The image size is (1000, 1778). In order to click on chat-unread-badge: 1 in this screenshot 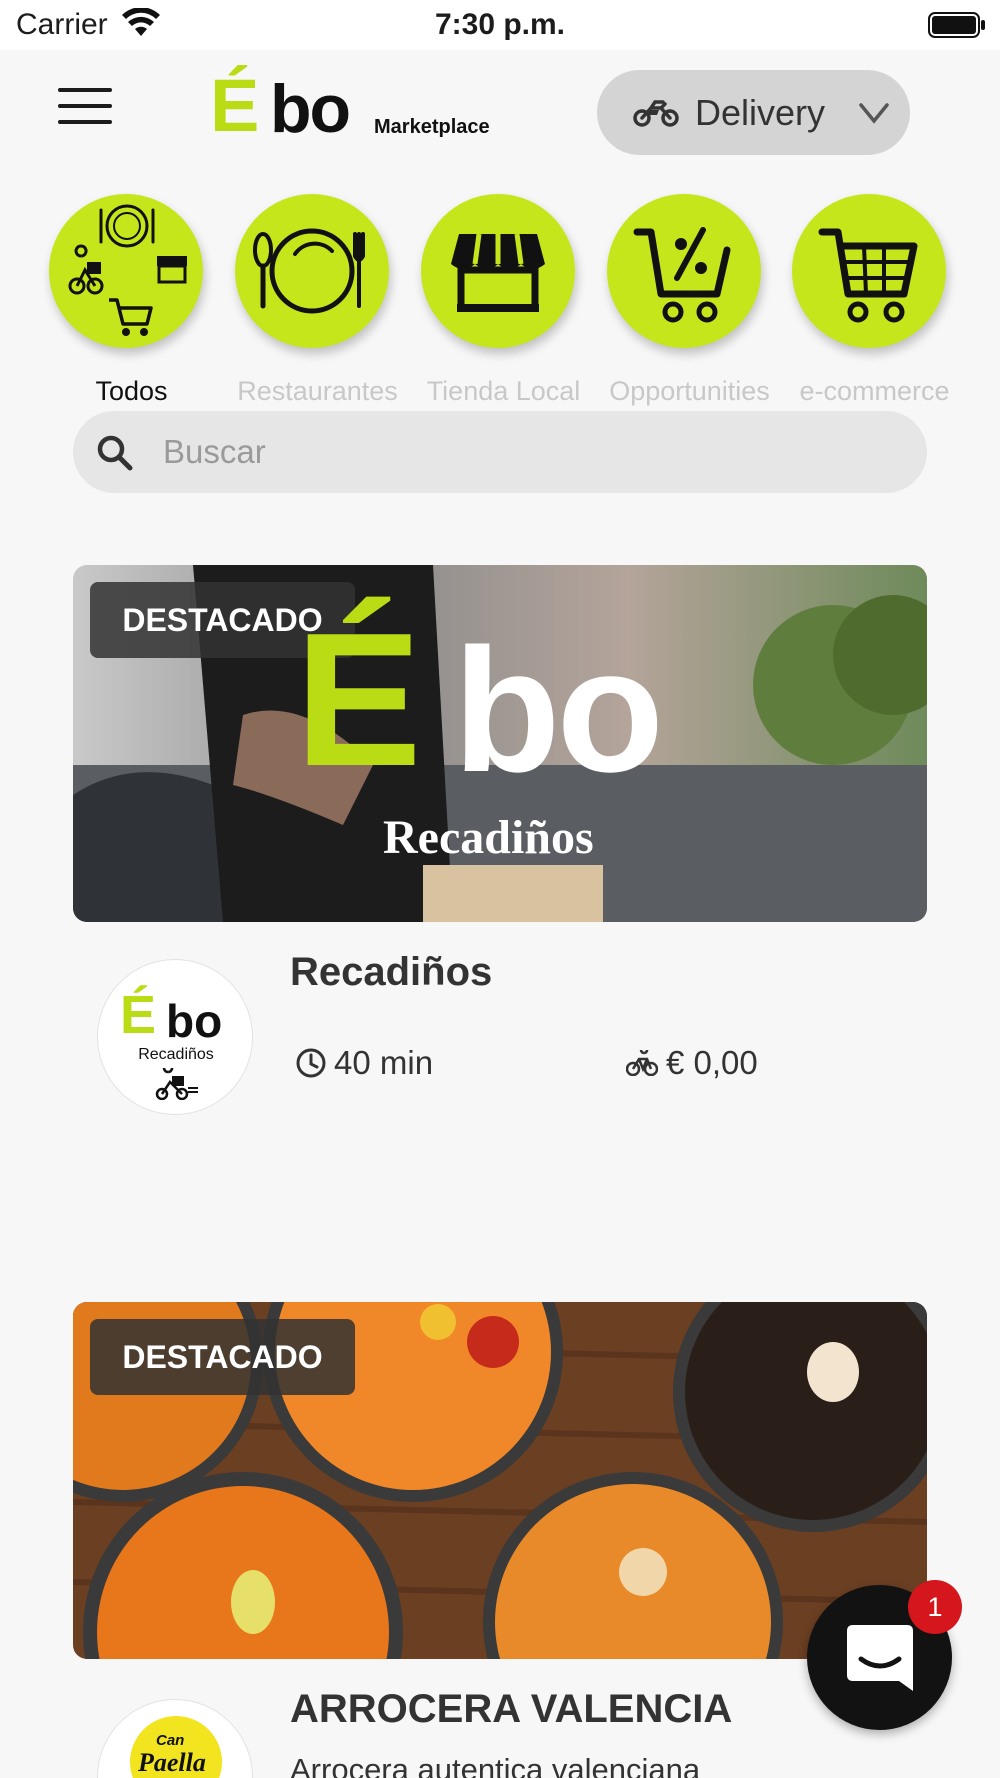, I will do `click(935, 1607)`.